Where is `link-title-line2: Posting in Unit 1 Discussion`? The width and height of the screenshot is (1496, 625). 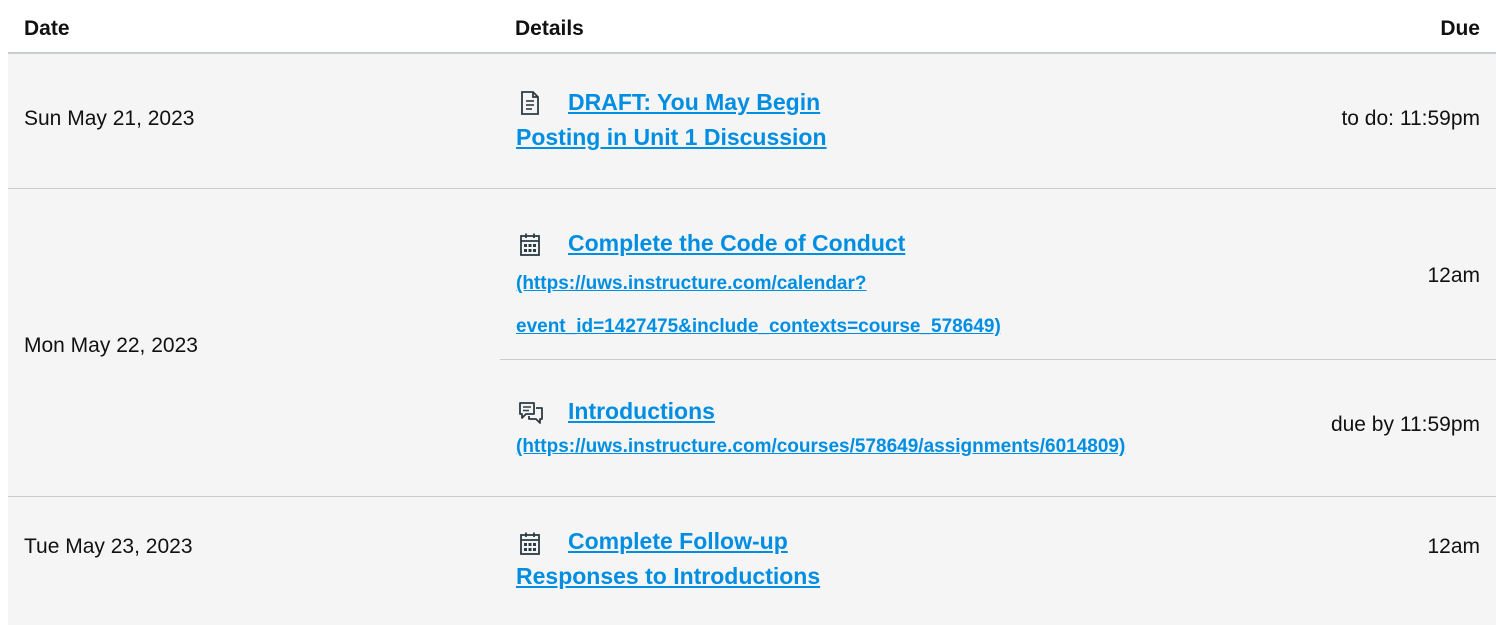
link-title-line2: Posting in Unit 1 Discussion is located at coordinates (671, 137).